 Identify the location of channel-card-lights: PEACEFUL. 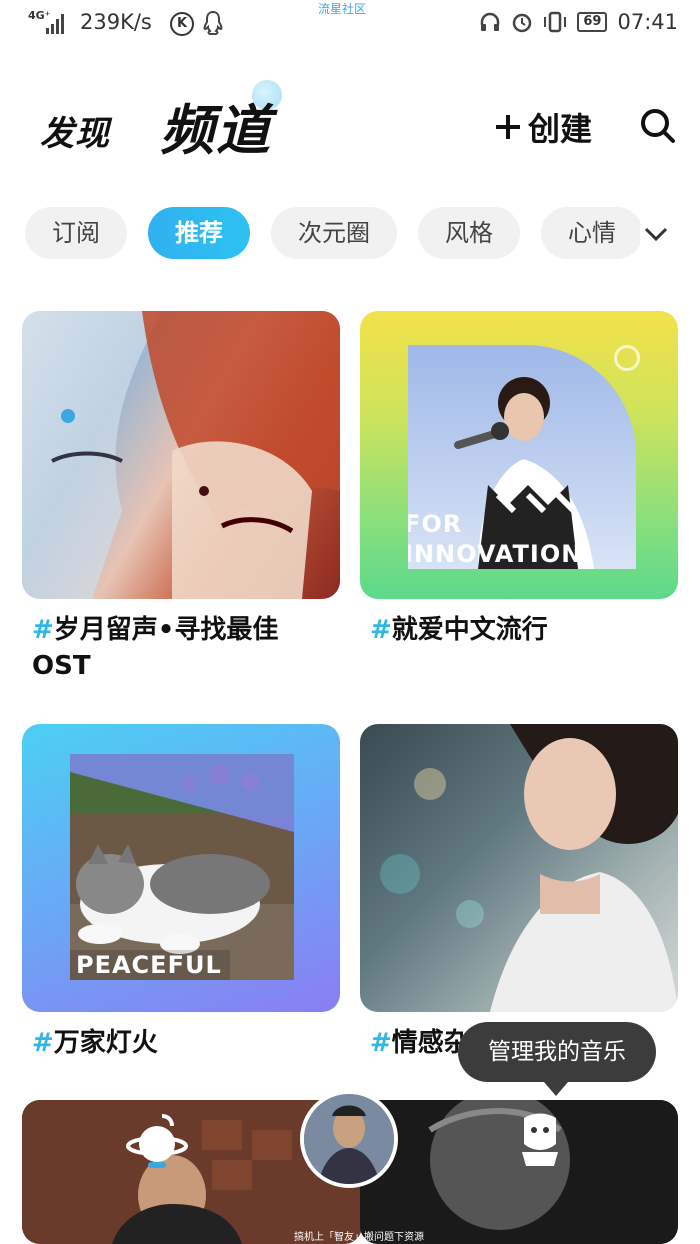
(181, 868).